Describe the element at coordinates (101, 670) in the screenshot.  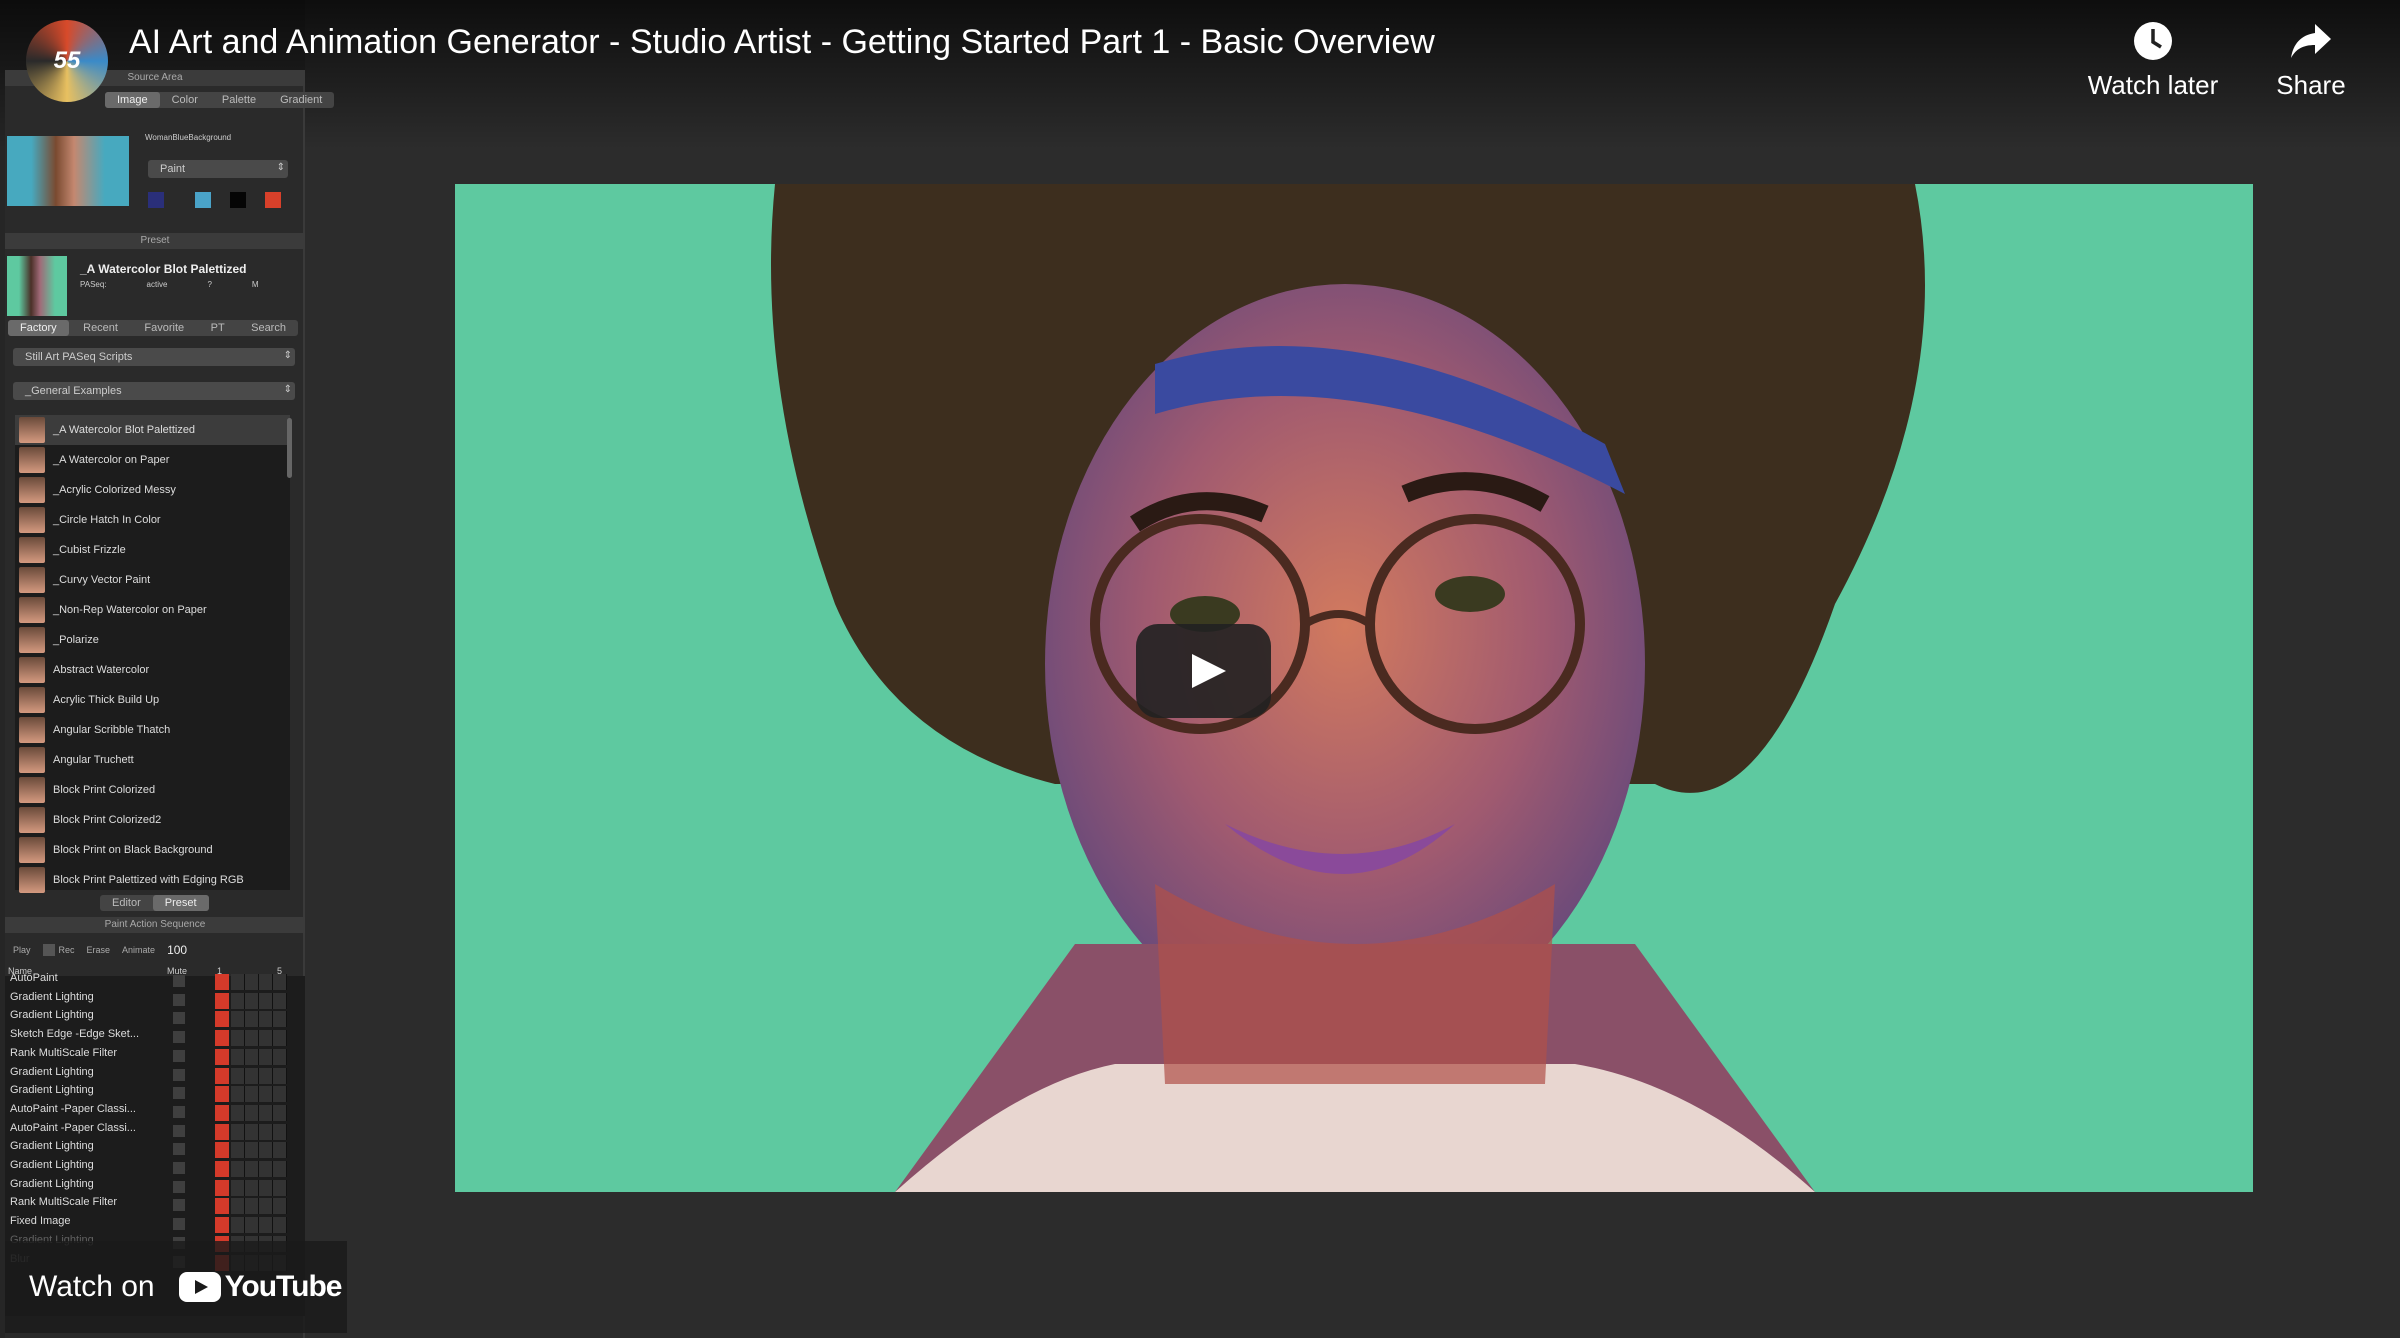
I see `preset-item-label: Abstract Watercolor` at that location.